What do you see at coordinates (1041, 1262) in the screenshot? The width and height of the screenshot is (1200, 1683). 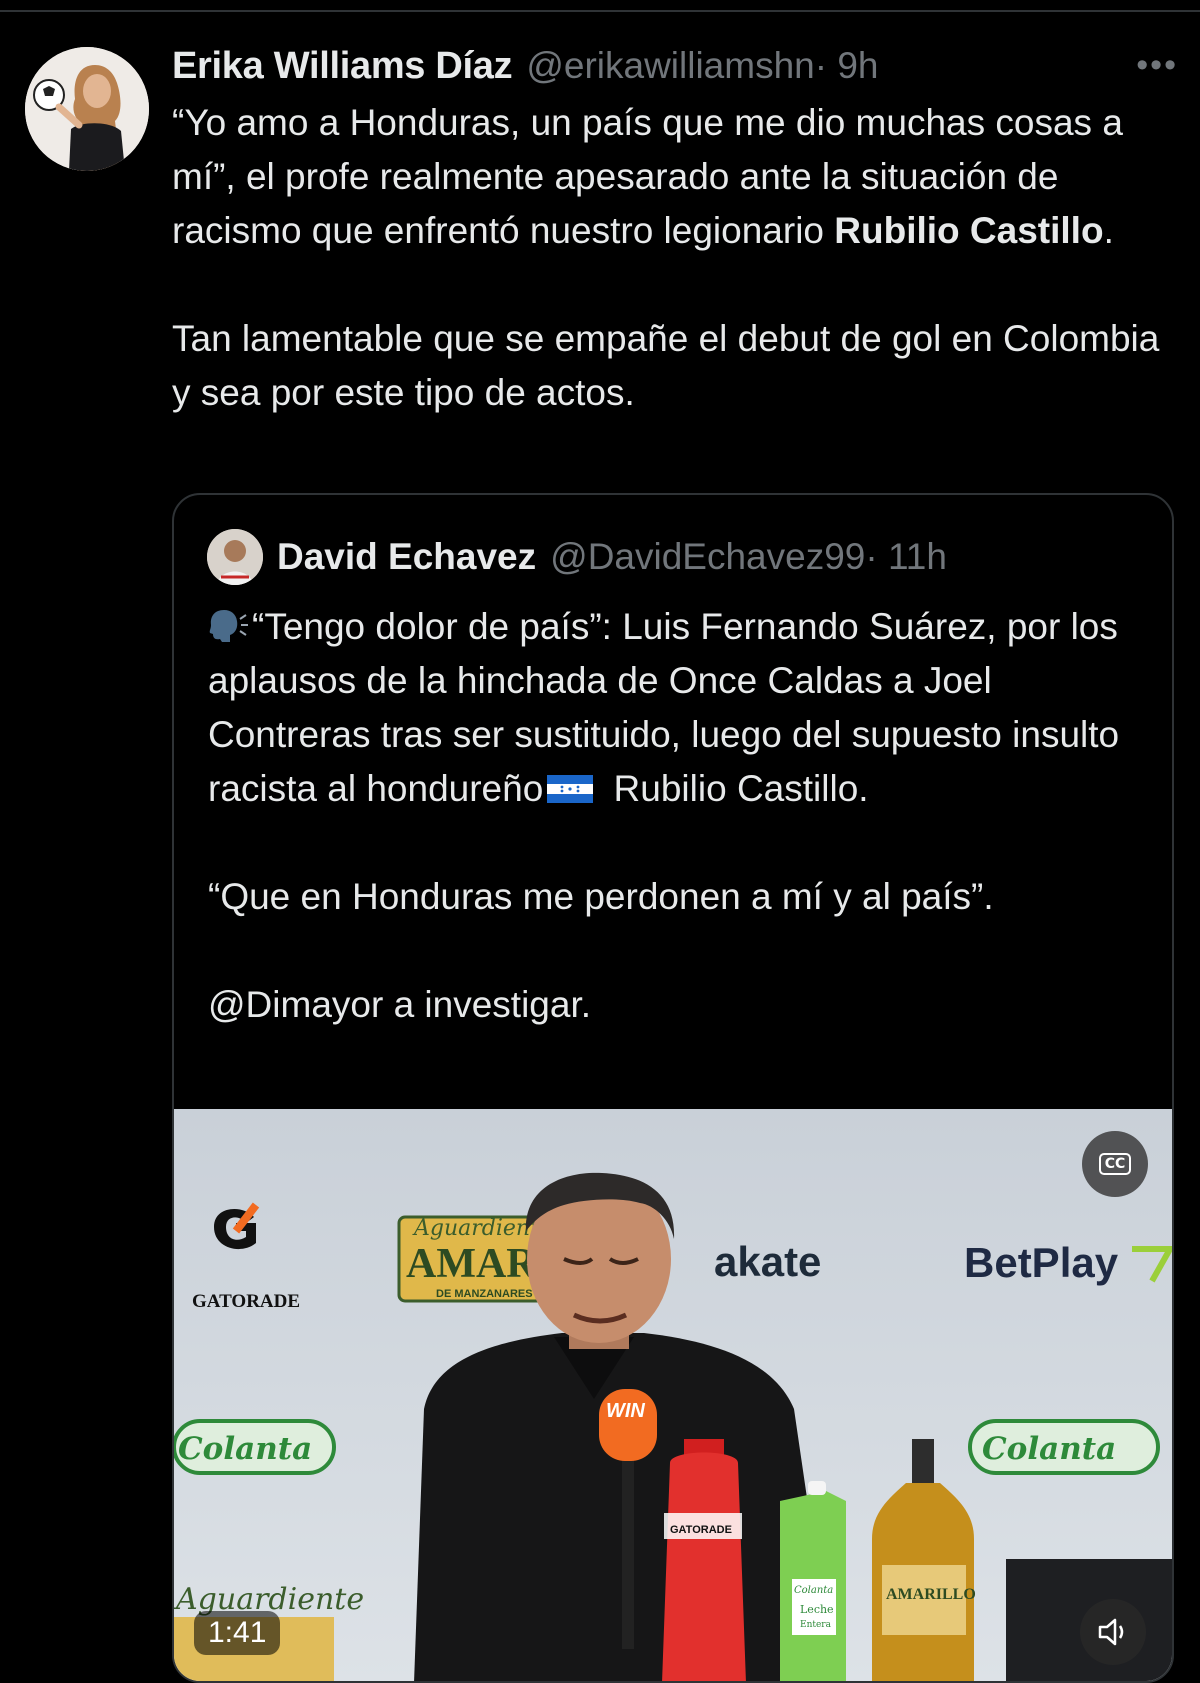 I see `betplay-text: BetPlay` at bounding box center [1041, 1262].